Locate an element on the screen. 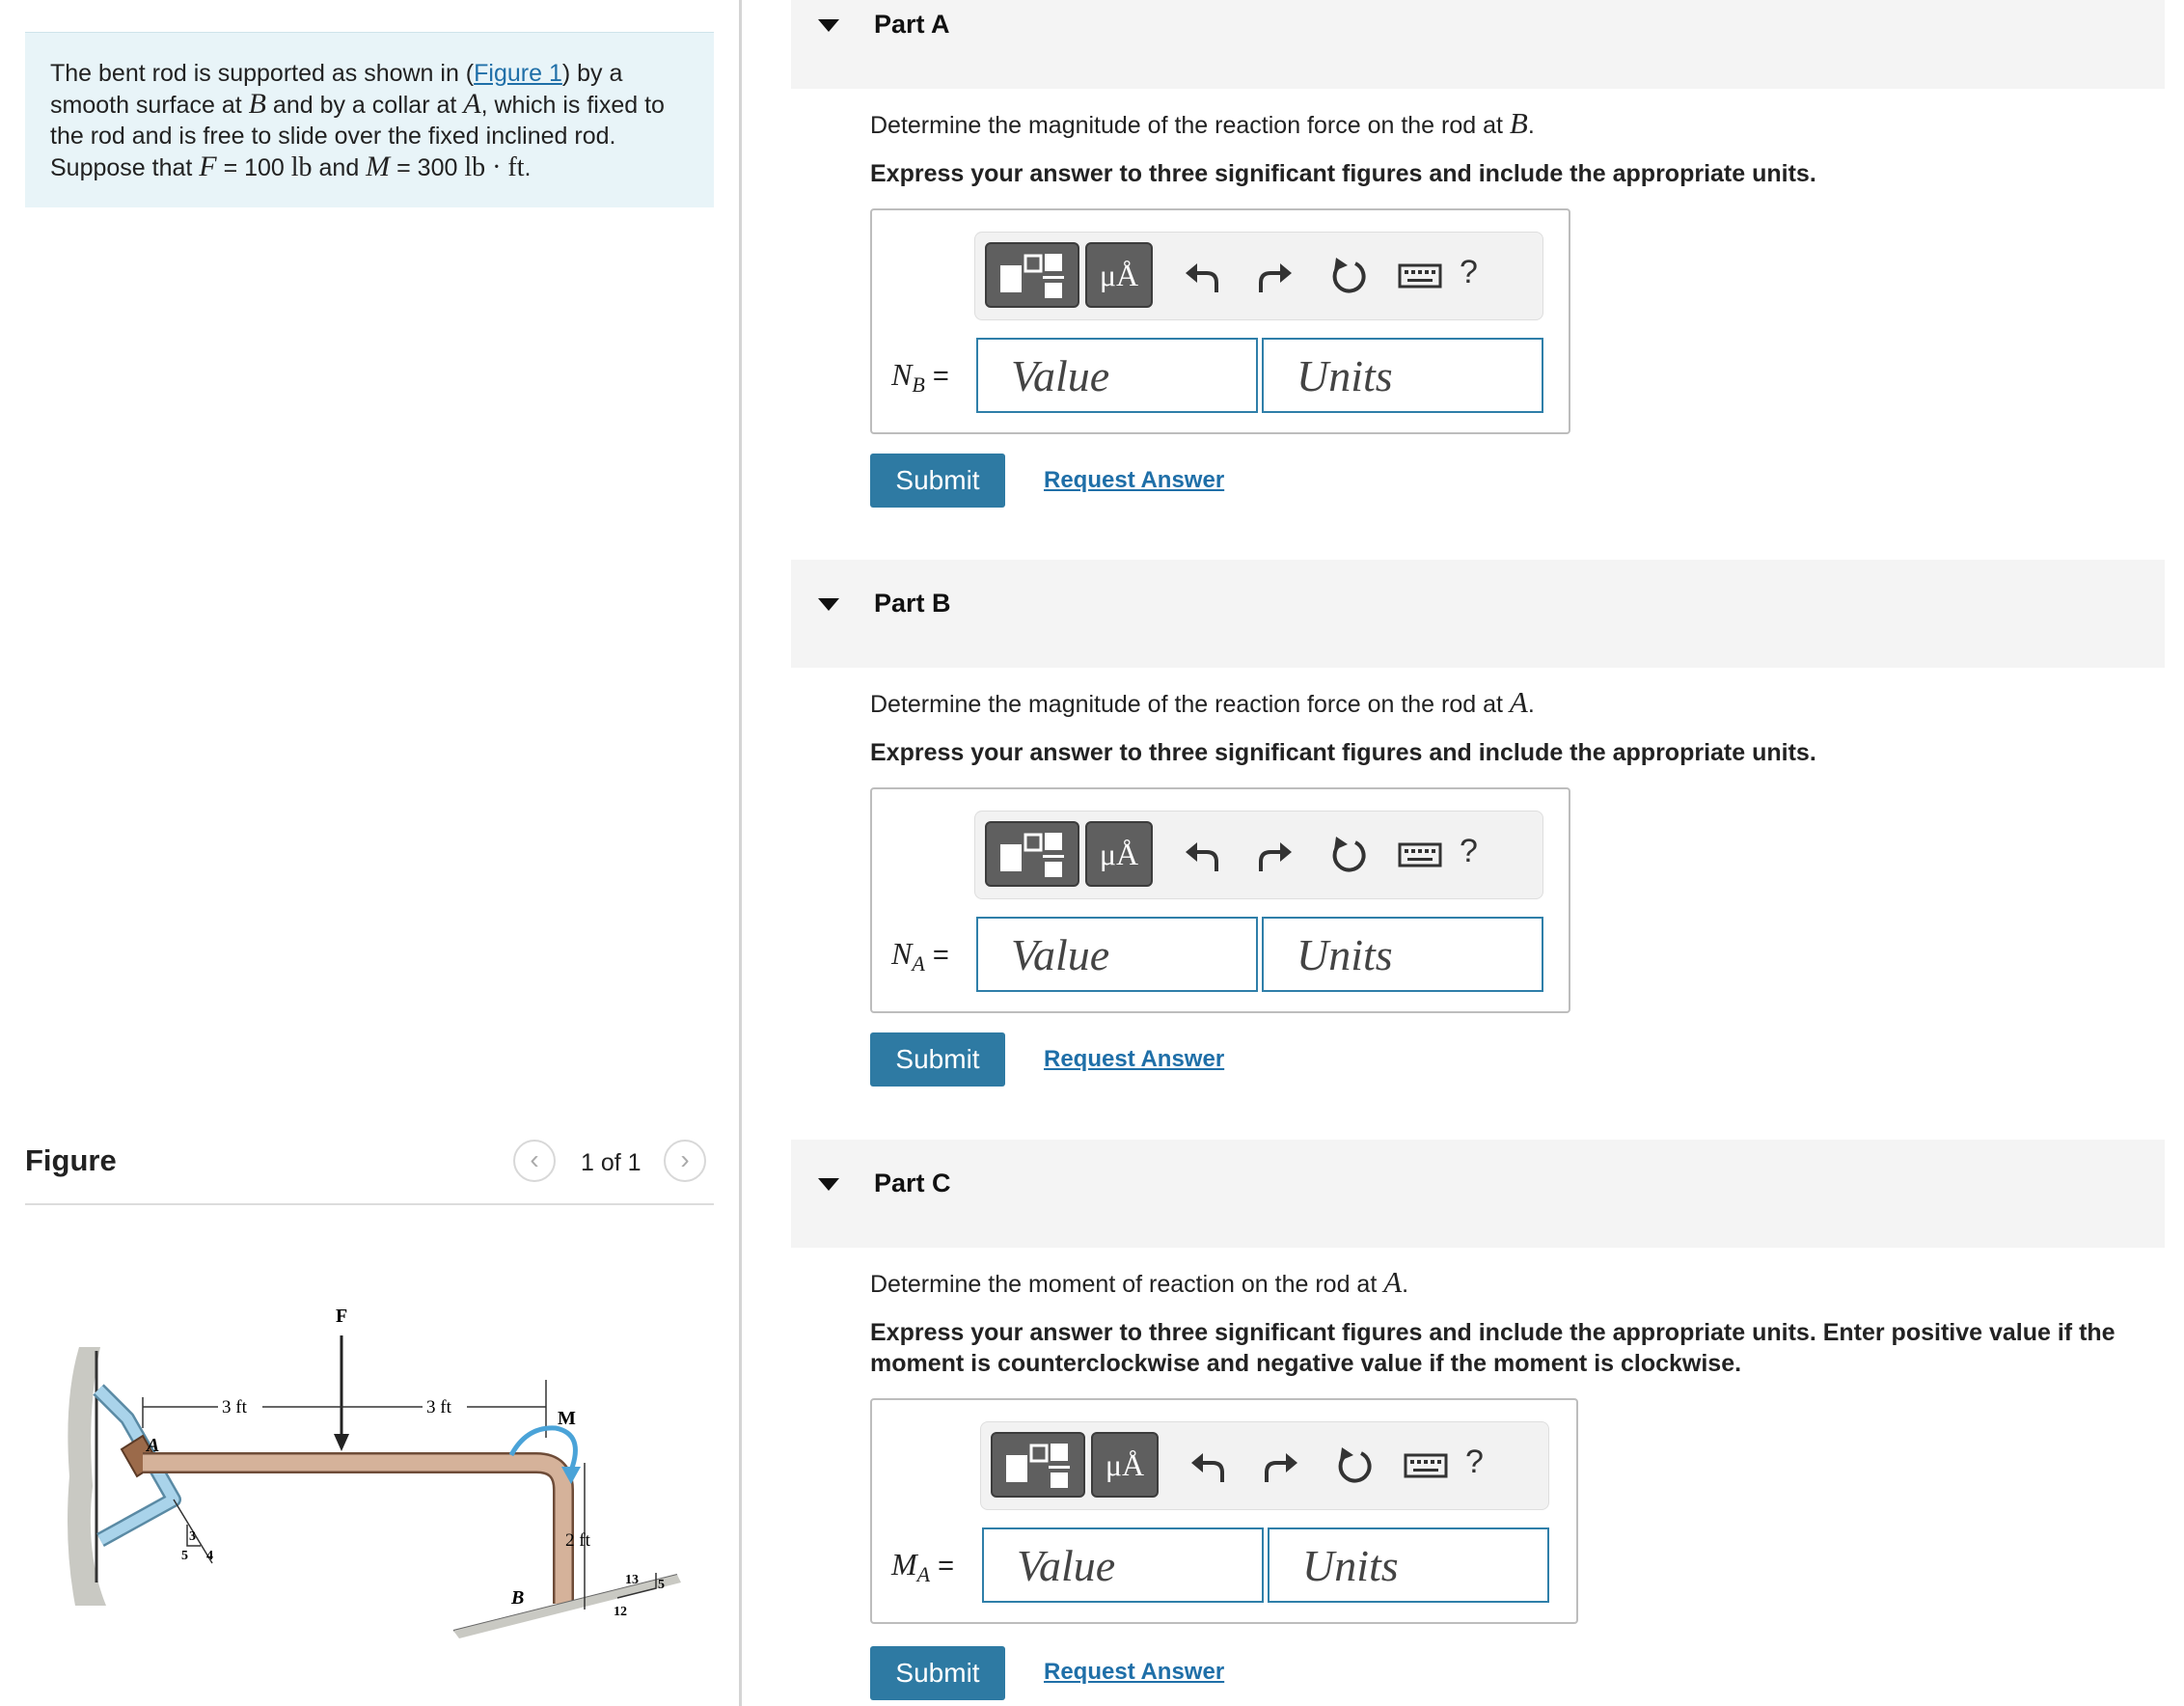 This screenshot has height=1706, width=2184. part-c-var-label: MA = is located at coordinates (922, 1567).